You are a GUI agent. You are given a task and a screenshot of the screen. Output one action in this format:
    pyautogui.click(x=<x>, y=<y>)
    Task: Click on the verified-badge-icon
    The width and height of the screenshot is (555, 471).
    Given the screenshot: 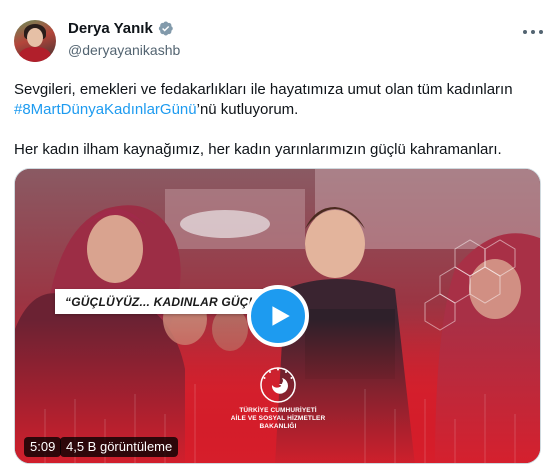 What is the action you would take?
    pyautogui.click(x=165, y=28)
    